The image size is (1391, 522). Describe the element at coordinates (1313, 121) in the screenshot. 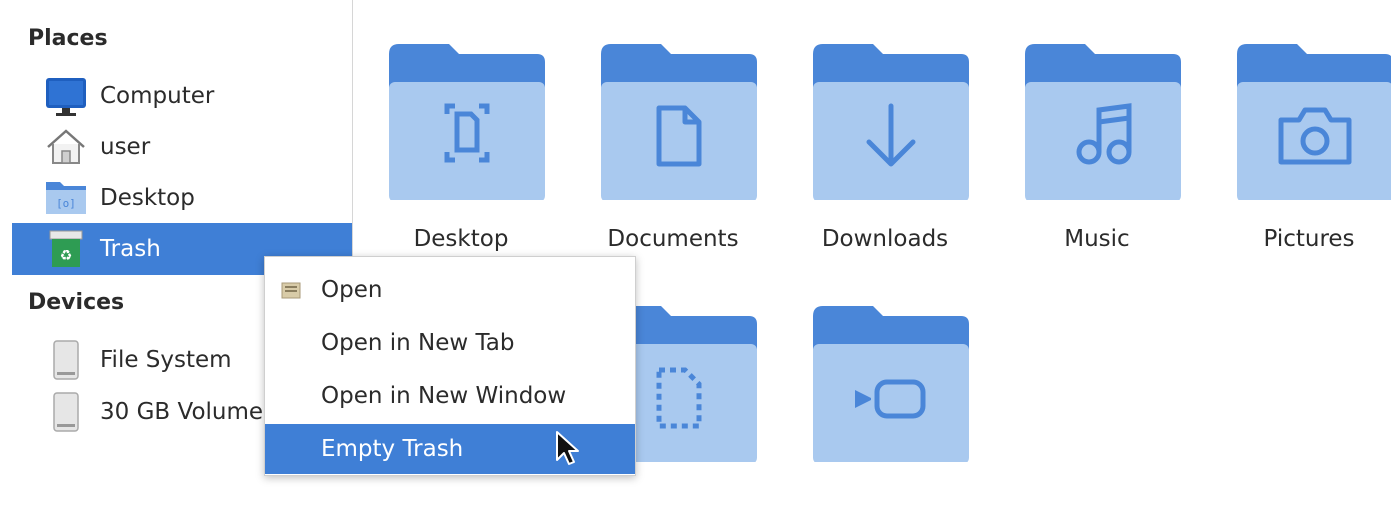

I see `pictures-folder-icon` at that location.